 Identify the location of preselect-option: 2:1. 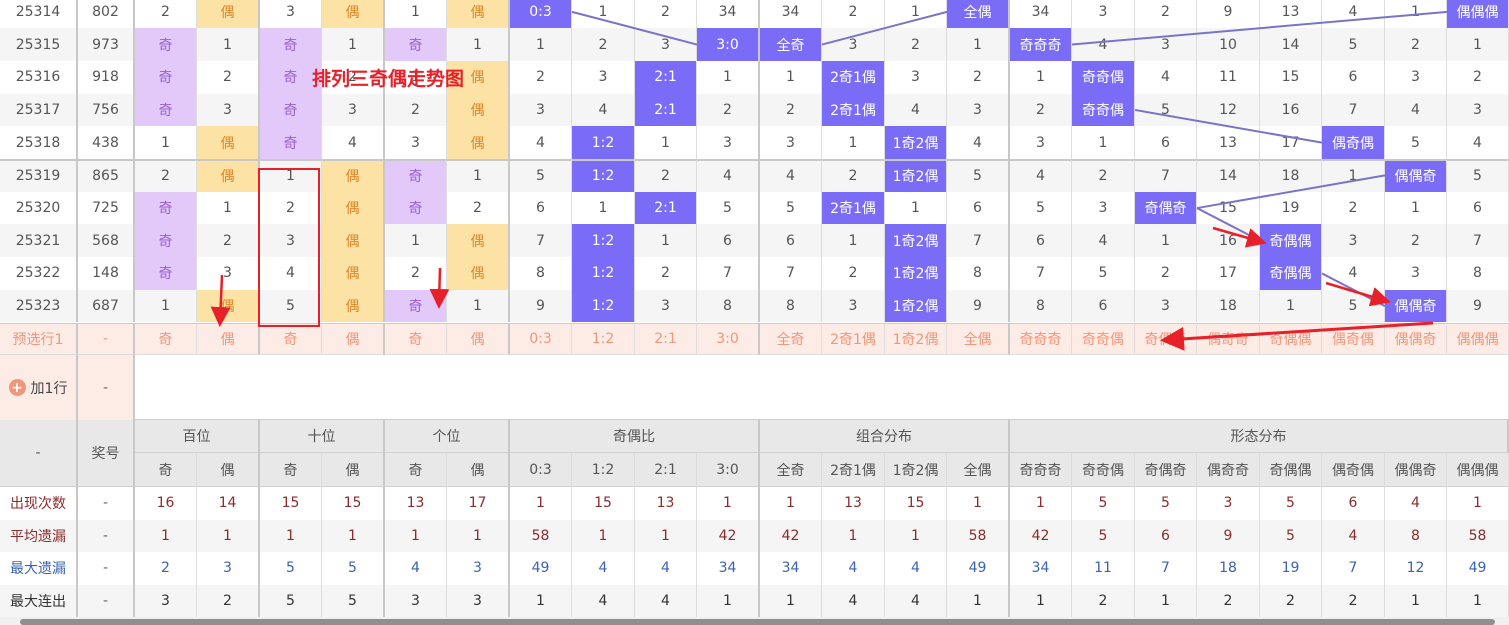
(666, 338).